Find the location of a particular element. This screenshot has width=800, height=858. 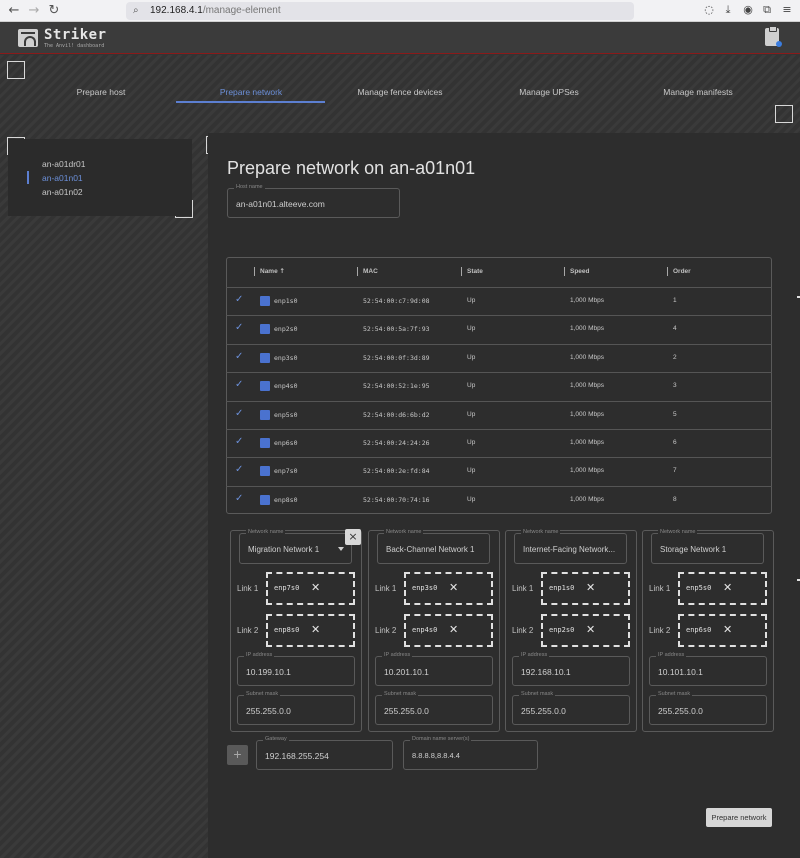

ip-address-field: IP address 10.201.10.1 is located at coordinates (434, 669).